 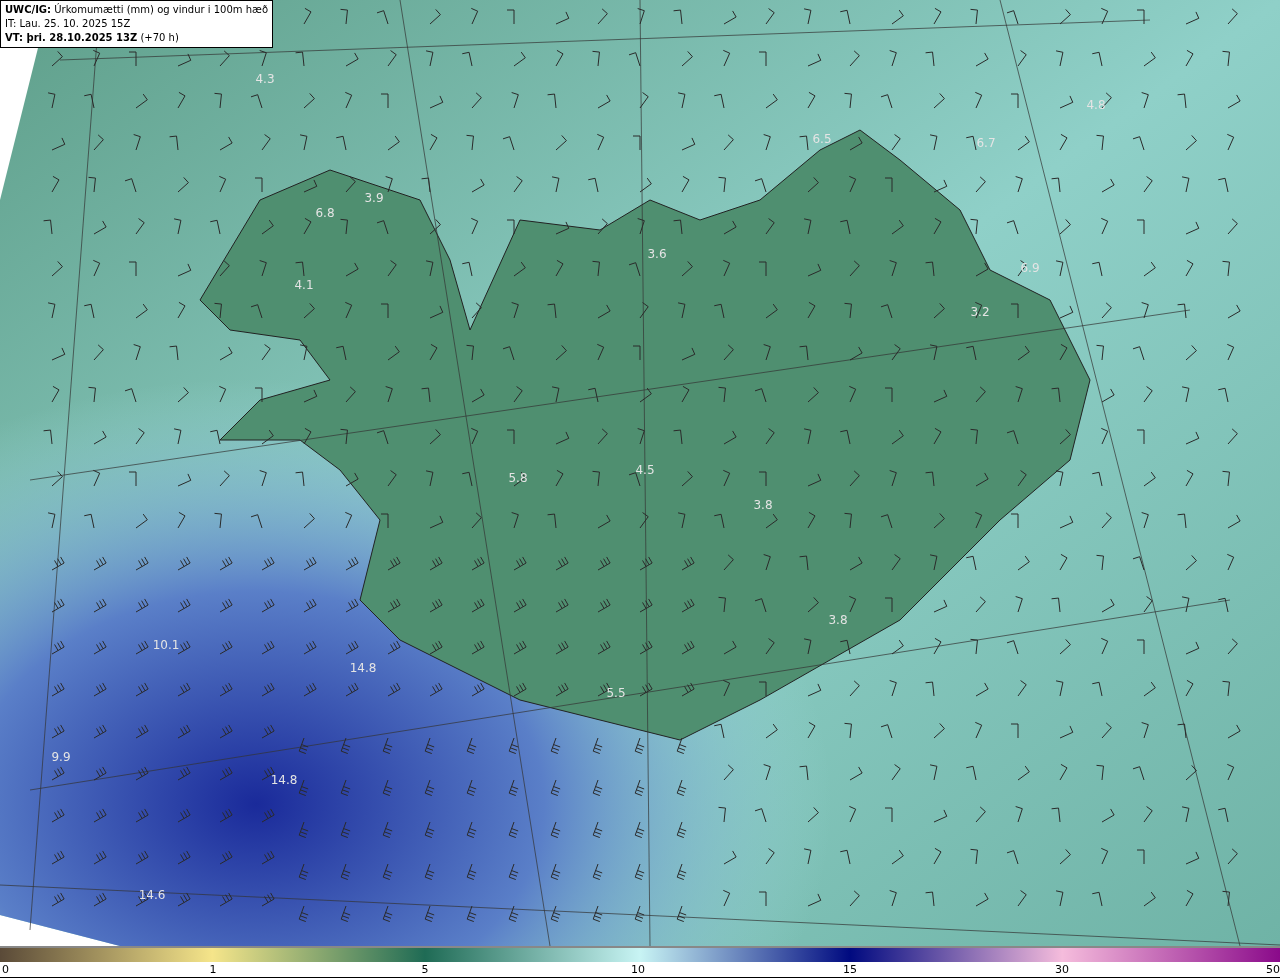 I want to click on value-label: 9.9, so click(x=61, y=757).